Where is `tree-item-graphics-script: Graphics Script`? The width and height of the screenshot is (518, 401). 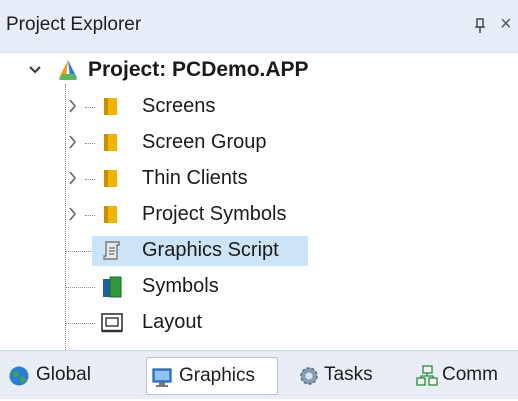 tree-item-graphics-script: Graphics Script is located at coordinates (259, 250).